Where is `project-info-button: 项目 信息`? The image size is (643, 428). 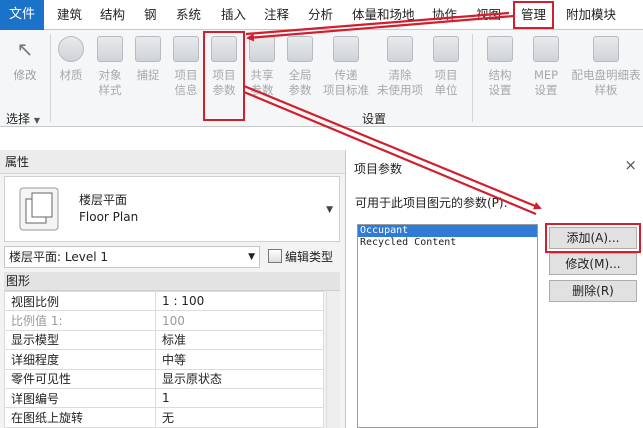 project-info-button: 项目 信息 is located at coordinates (186, 67).